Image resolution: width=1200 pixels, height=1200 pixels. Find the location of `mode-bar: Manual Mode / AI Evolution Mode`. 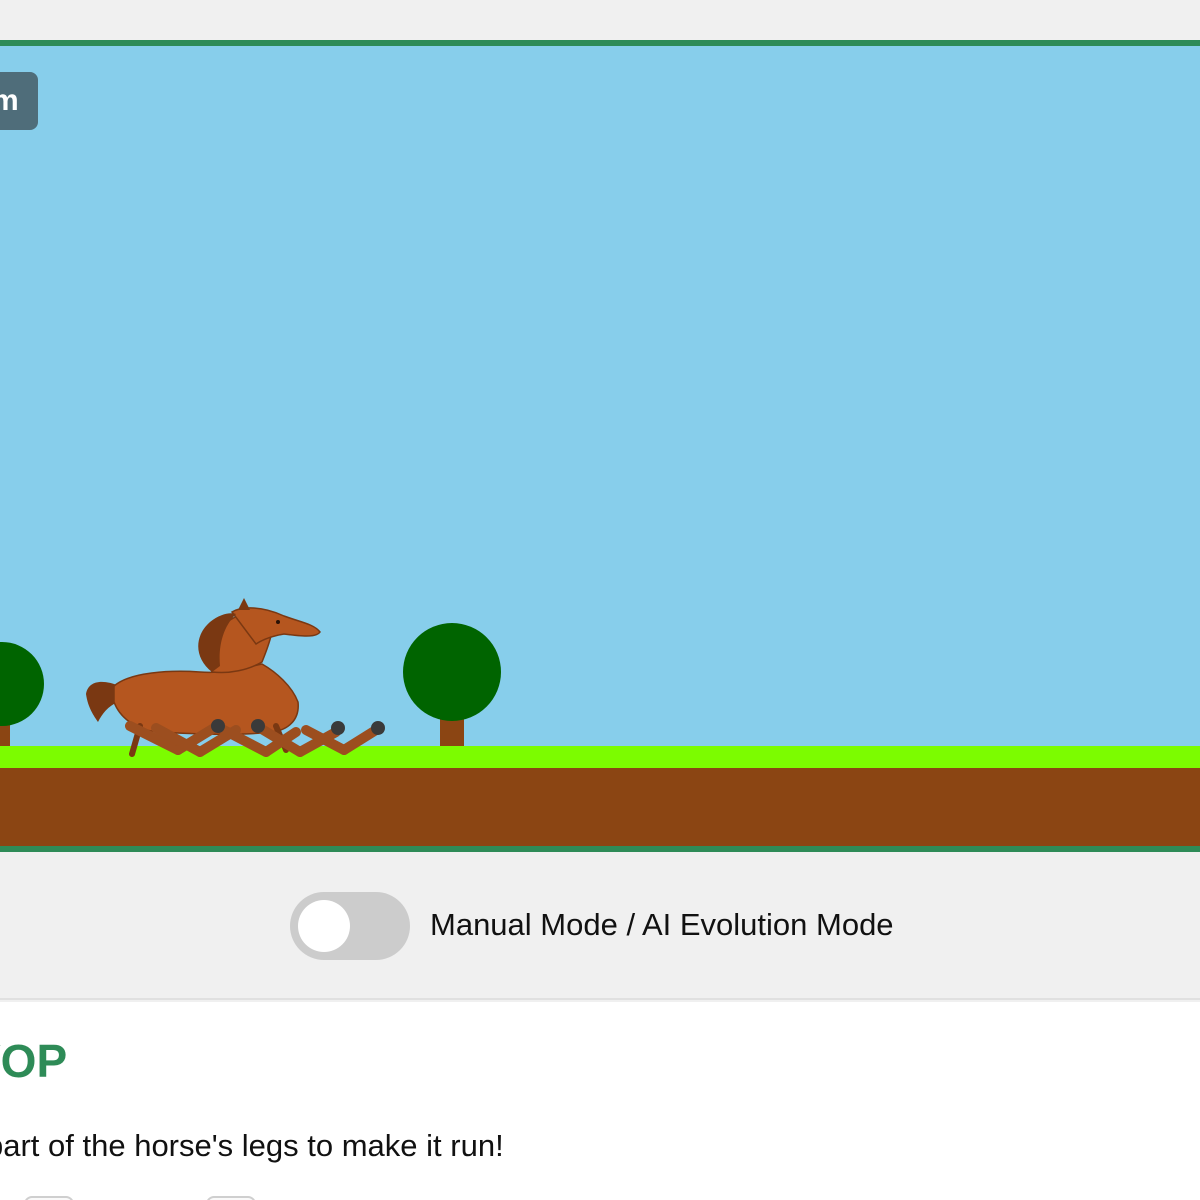

mode-bar: Manual Mode / AI Evolution Mode is located at coordinates (600, 926).